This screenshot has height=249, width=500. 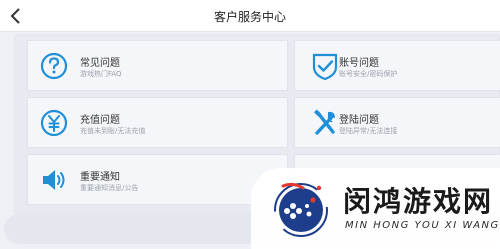 What do you see at coordinates (359, 63) in the screenshot?
I see `card-title: 账号问题` at bounding box center [359, 63].